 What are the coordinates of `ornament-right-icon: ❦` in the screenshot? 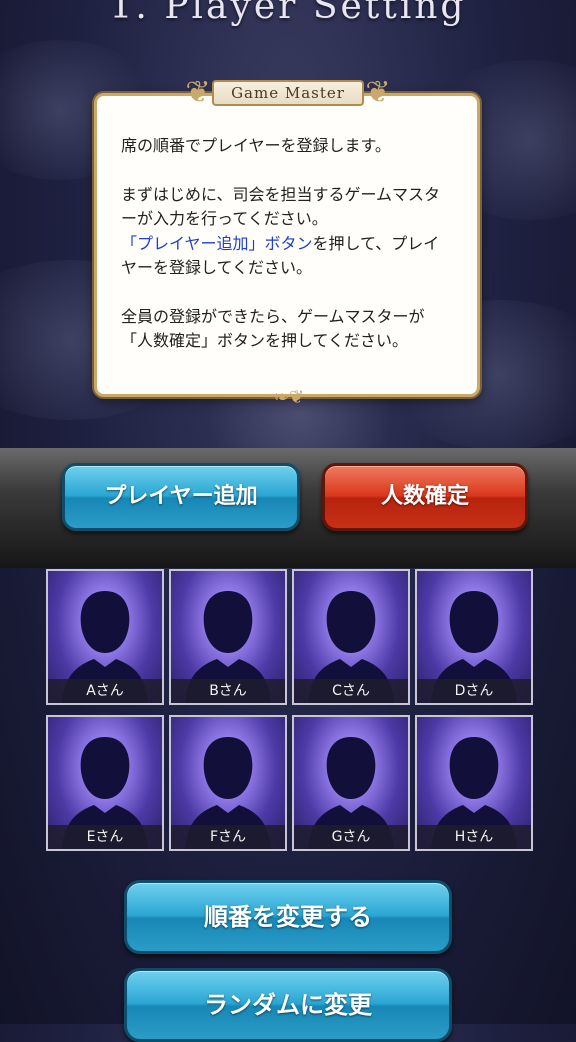 It's located at (378, 92).